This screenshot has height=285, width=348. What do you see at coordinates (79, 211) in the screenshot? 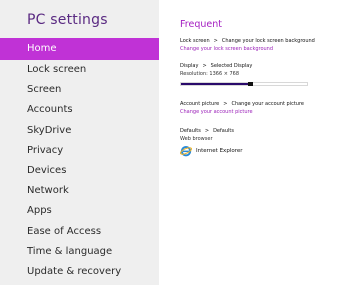
I see `nav-item-apps: Apps` at bounding box center [79, 211].